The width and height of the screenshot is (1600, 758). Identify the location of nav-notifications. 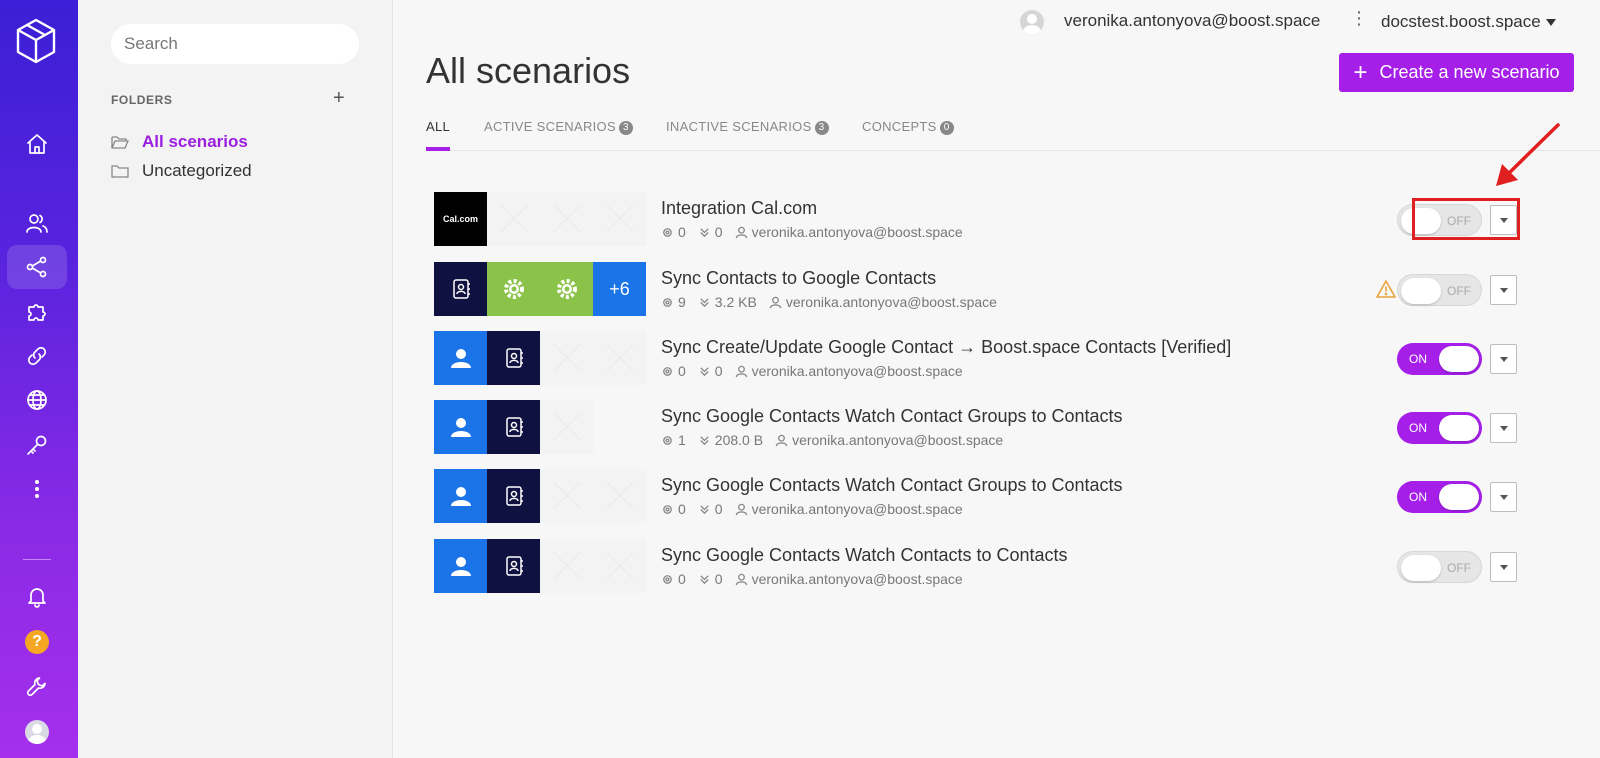
(37, 596).